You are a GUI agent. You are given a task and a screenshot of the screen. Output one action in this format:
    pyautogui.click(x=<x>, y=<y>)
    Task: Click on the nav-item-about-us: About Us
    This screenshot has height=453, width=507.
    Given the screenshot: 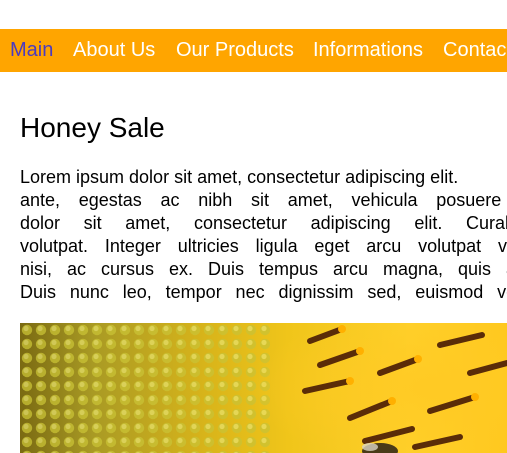 What is the action you would take?
    pyautogui.click(x=114, y=50)
    